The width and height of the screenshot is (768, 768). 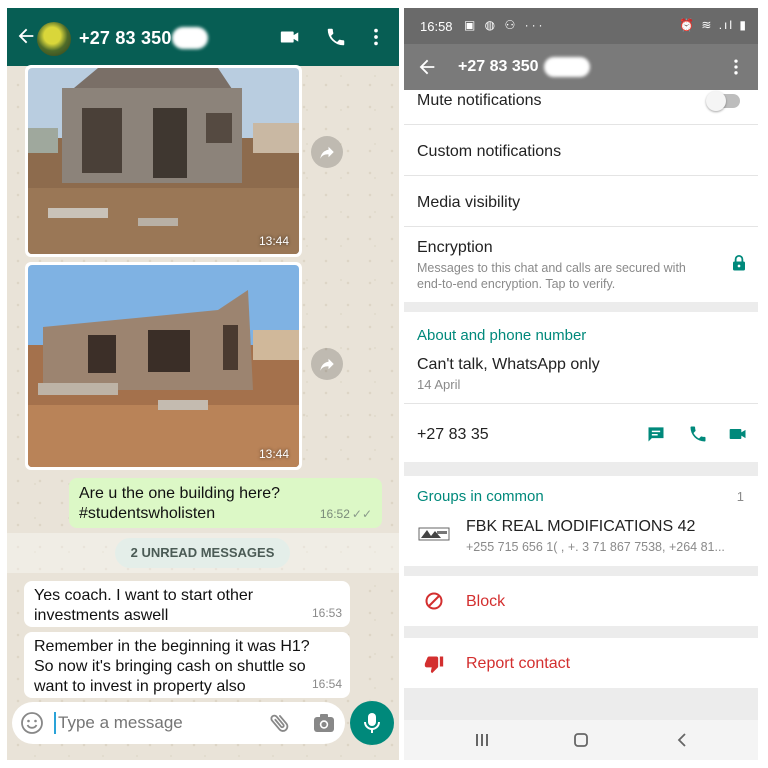 I want to click on encryption-label: Encryption, so click(x=455, y=248).